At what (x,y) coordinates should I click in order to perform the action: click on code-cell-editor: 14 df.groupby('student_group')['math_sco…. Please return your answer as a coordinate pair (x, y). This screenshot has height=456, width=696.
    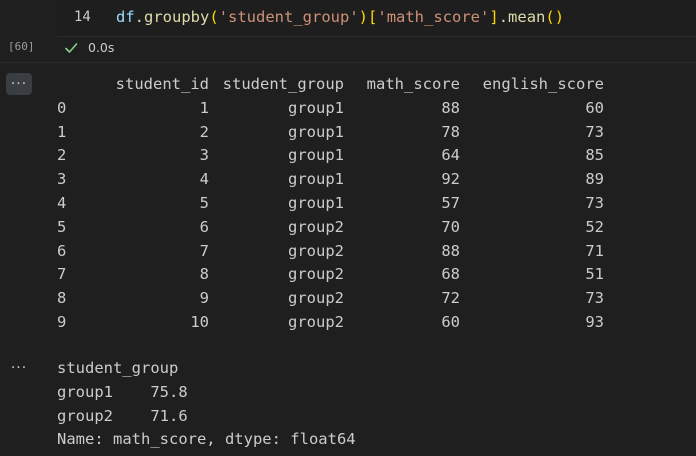
    Looking at the image, I should click on (376, 18).